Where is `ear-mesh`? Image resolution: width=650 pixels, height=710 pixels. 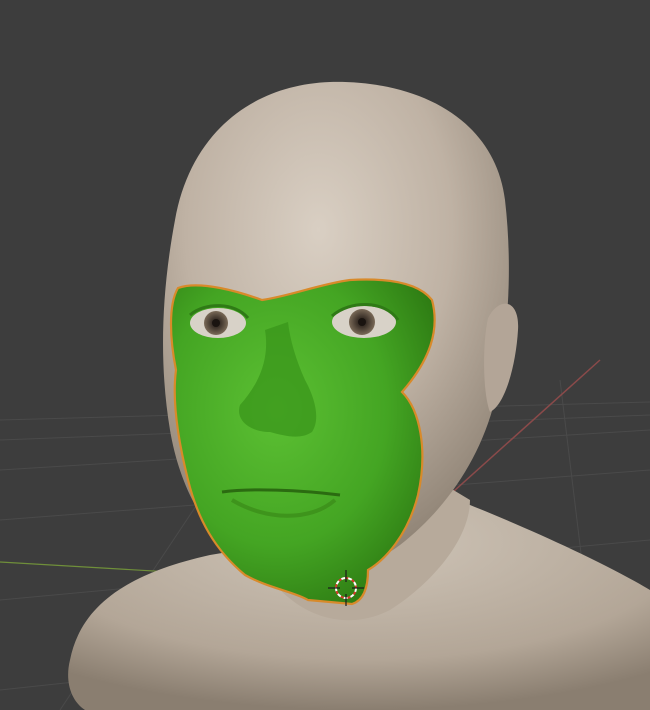
ear-mesh is located at coordinates (501, 357).